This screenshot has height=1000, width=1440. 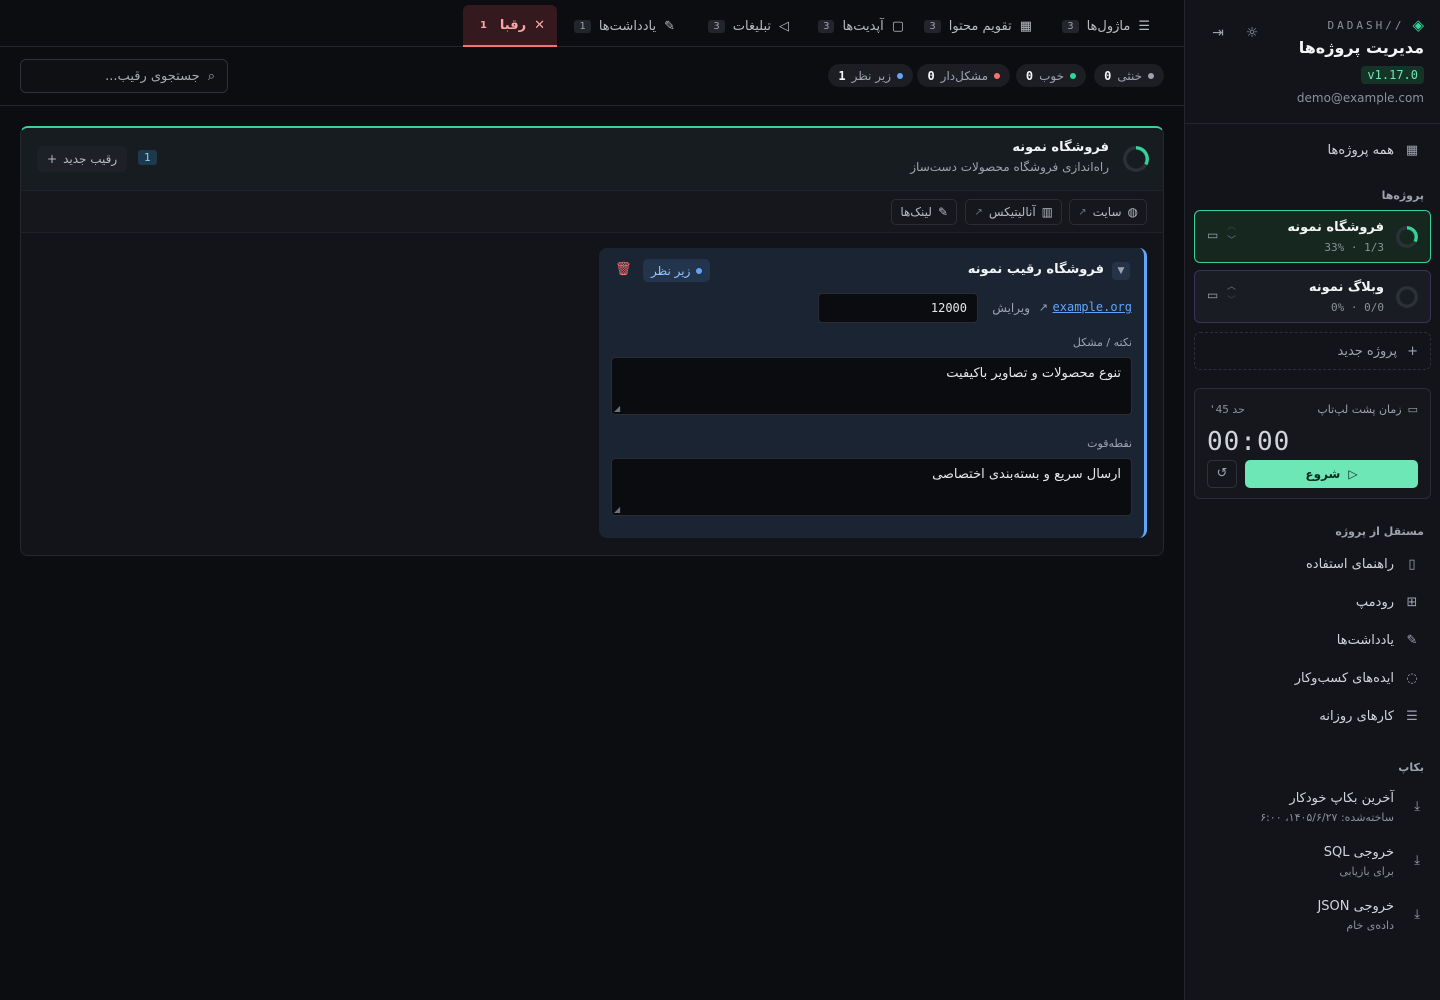 I want to click on tab-competitors-count: 1, so click(x=483, y=25).